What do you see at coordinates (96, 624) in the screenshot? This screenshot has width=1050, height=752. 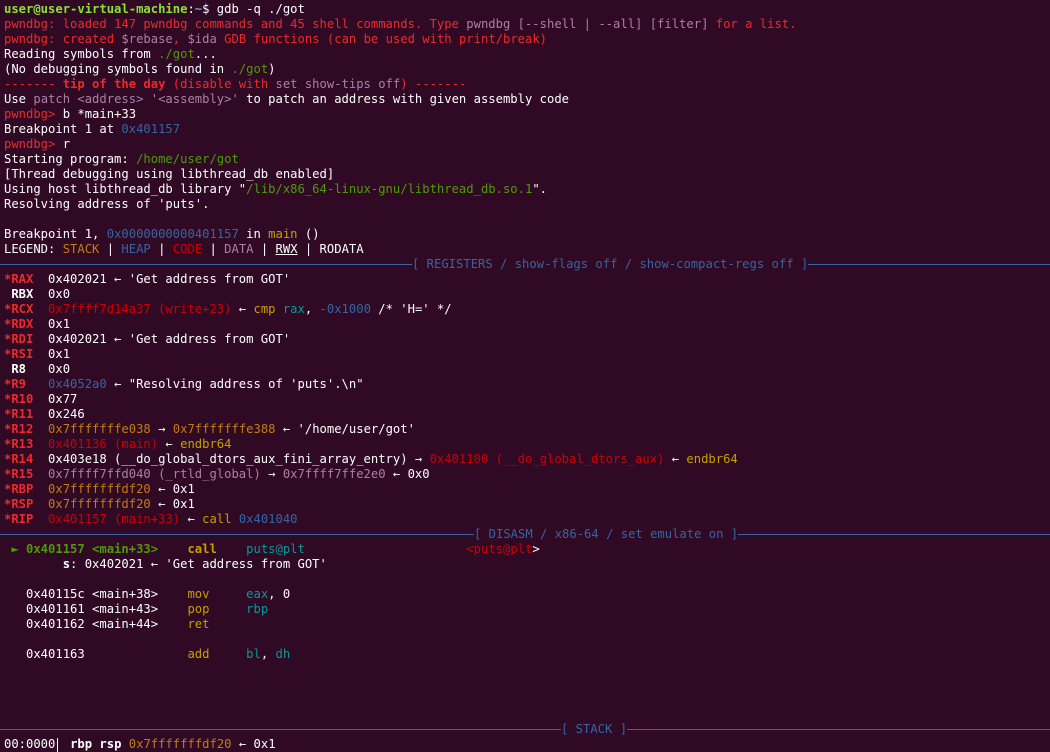 I see `text-segment: 0x401162 <main+44>` at bounding box center [96, 624].